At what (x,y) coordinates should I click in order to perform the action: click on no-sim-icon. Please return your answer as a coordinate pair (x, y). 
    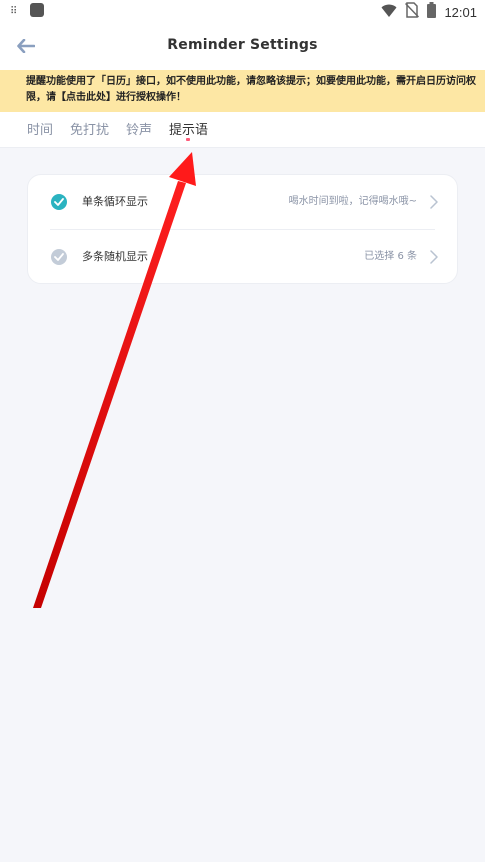
    Looking at the image, I should click on (412, 12).